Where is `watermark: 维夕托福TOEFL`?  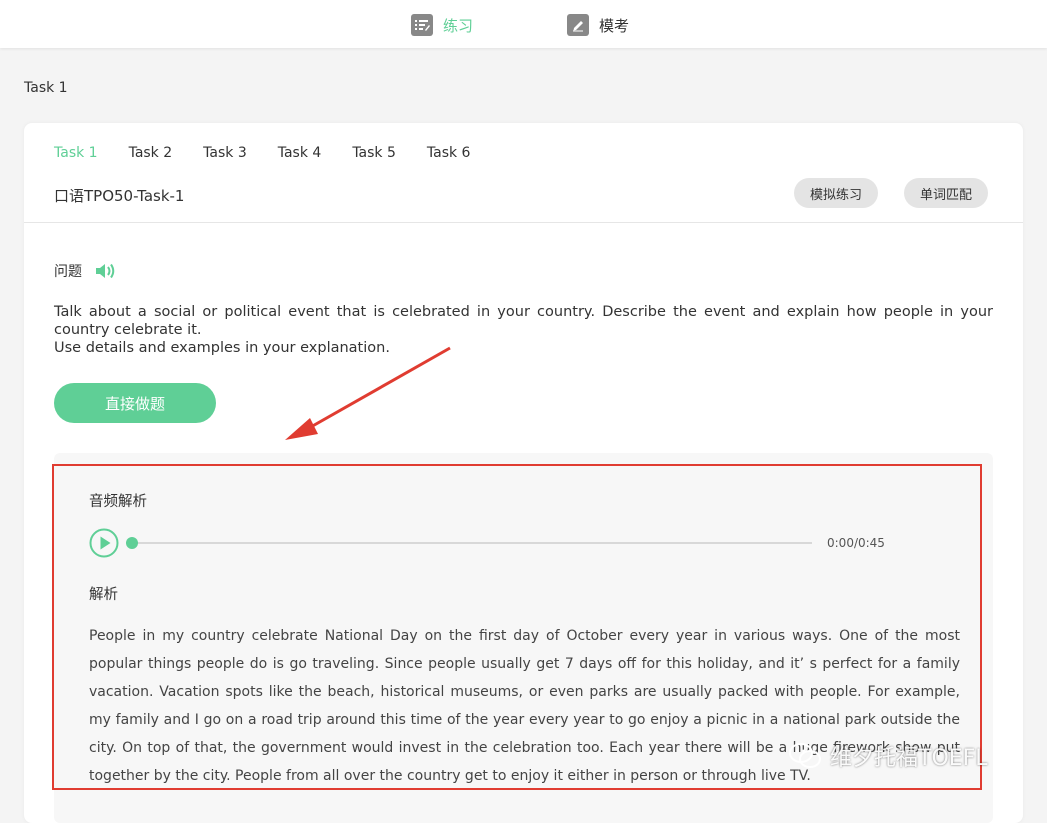
watermark: 维夕托福TOEFL is located at coordinates (888, 756).